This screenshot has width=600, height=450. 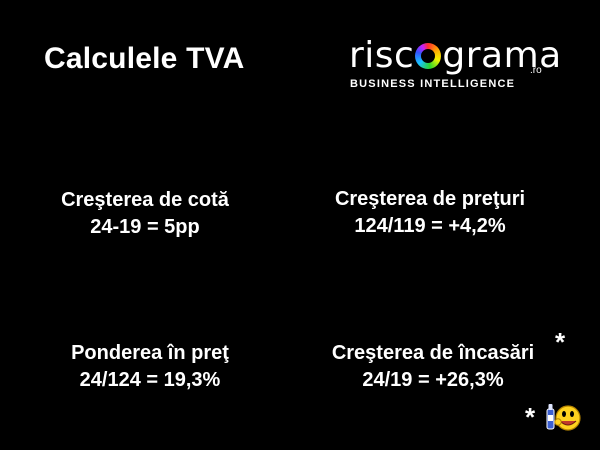 What do you see at coordinates (536, 70) in the screenshot?
I see `logo-domain-suffix: .ro` at bounding box center [536, 70].